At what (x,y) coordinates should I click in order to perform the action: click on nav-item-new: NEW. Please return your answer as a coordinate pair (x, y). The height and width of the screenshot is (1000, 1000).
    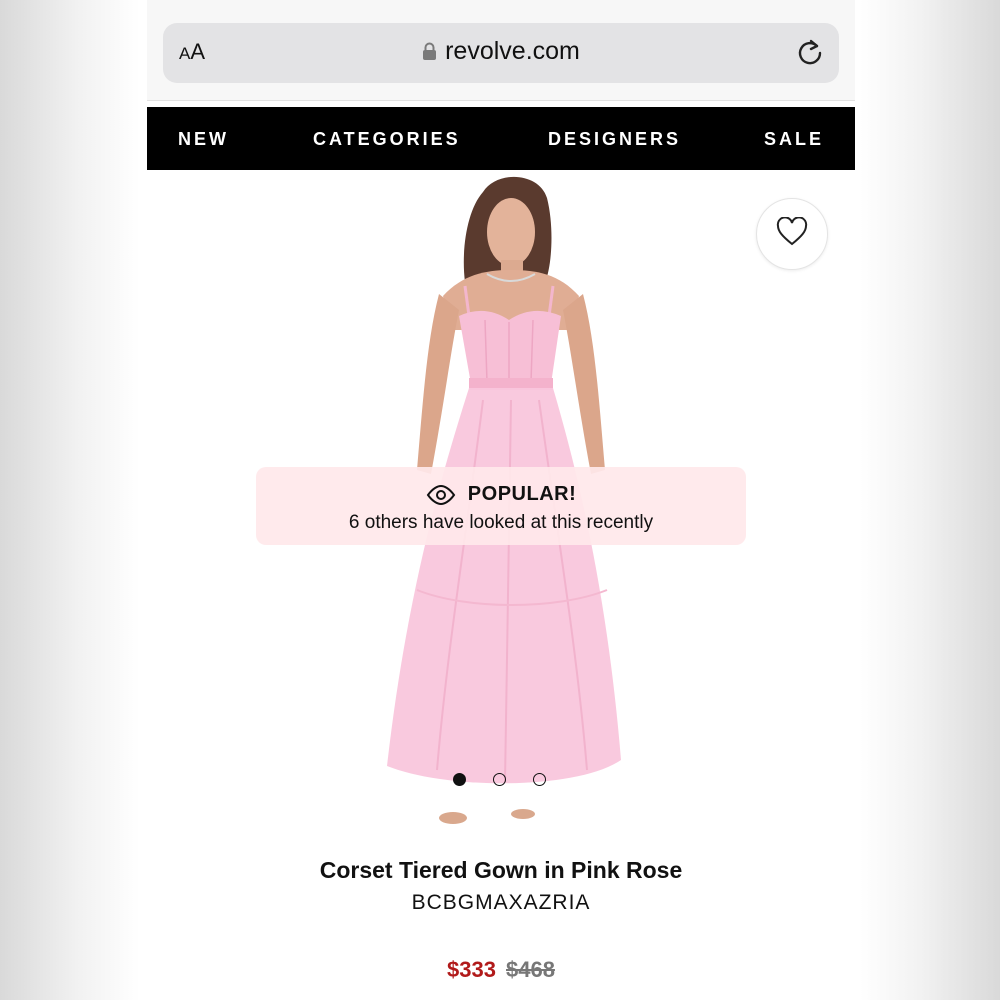
    Looking at the image, I should click on (203, 139).